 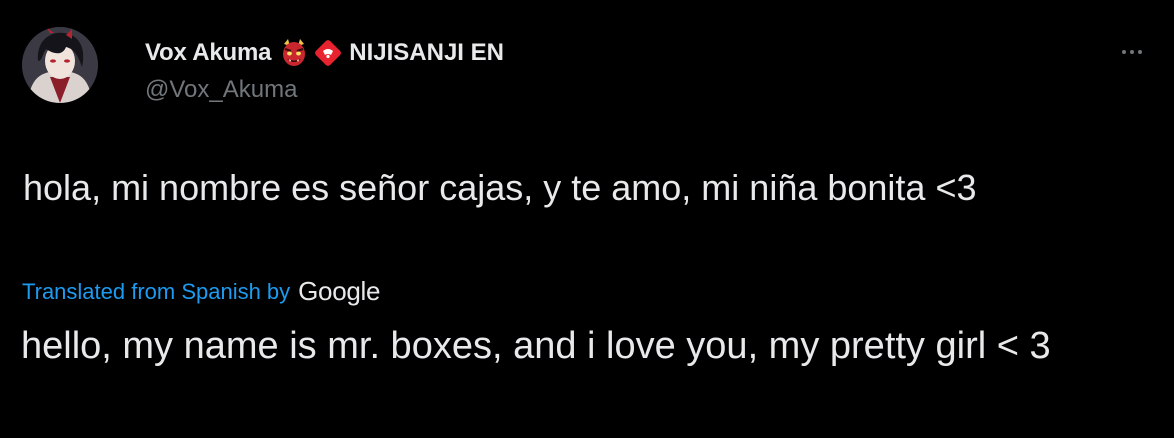 I want to click on translated-from-link: Translated from Spanish, so click(x=141, y=292).